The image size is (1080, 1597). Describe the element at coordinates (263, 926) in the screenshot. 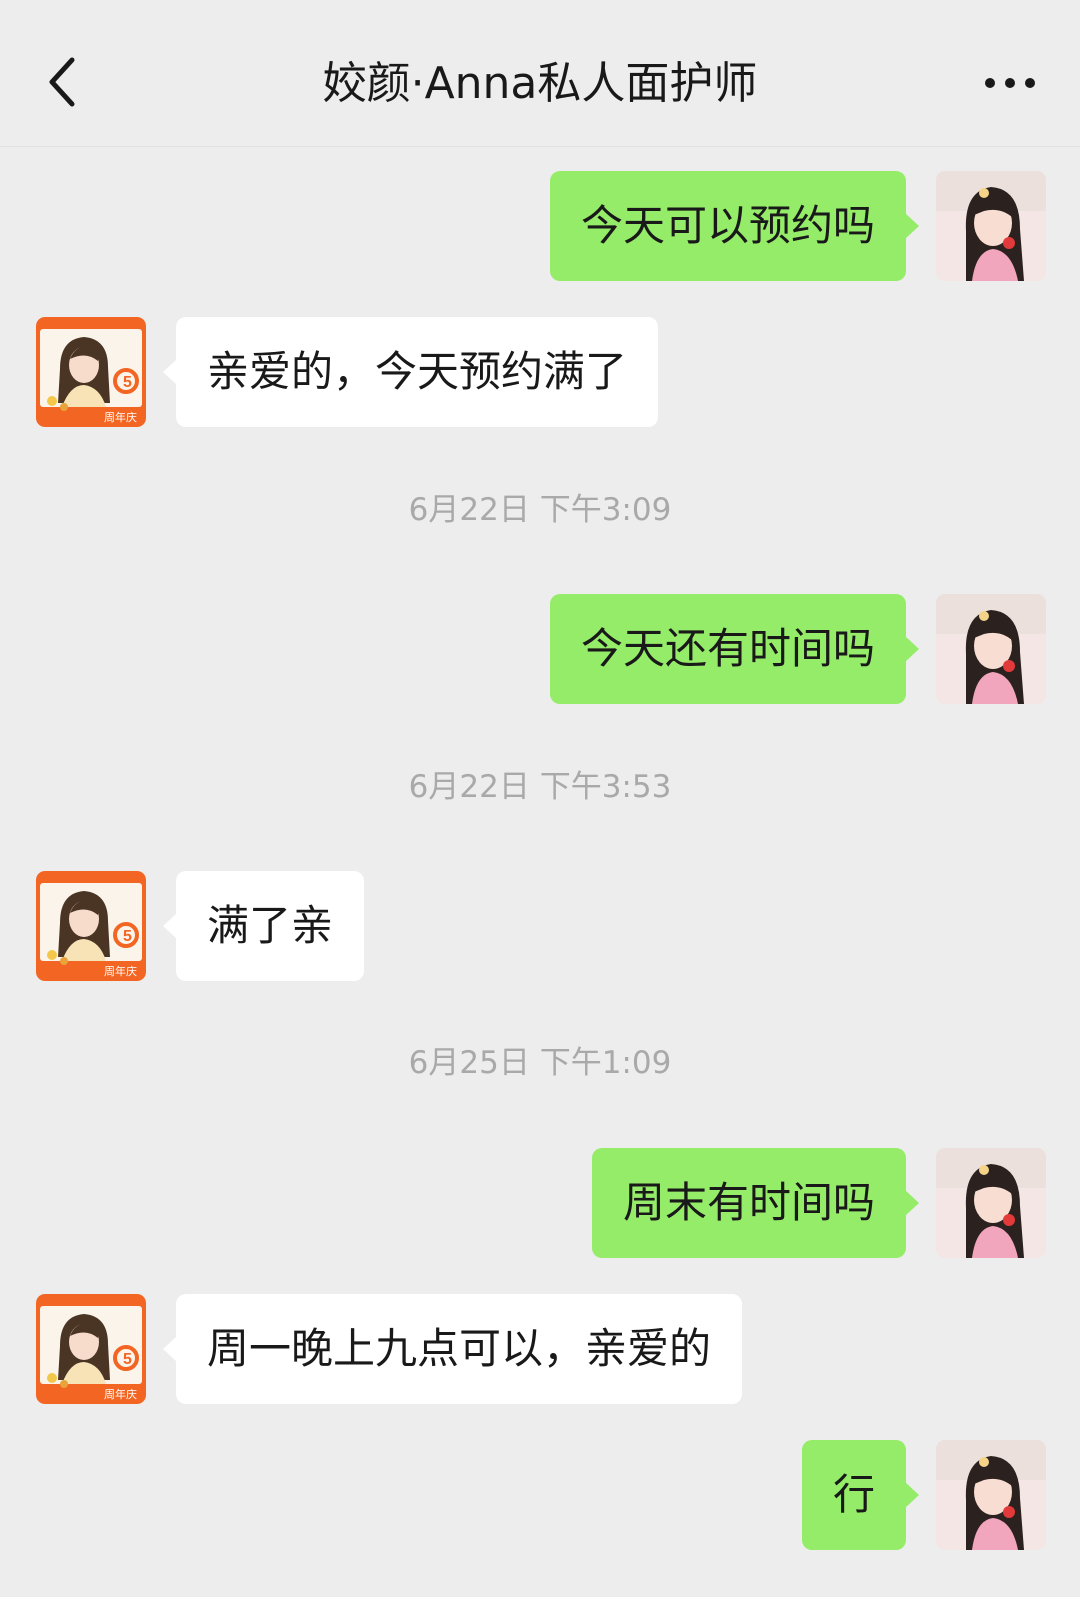

I see `message-bubble-incoming: 满了亲` at that location.